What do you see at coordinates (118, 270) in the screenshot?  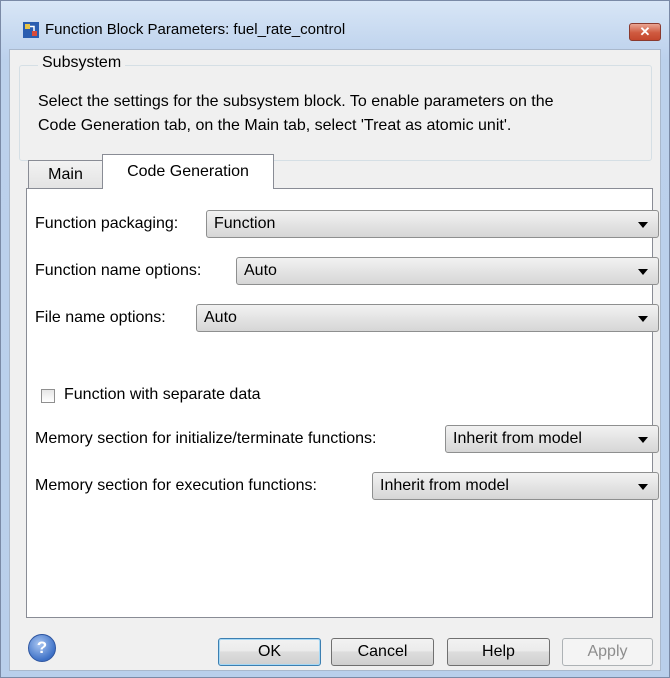 I see `function-name-options-label: Function name options:` at bounding box center [118, 270].